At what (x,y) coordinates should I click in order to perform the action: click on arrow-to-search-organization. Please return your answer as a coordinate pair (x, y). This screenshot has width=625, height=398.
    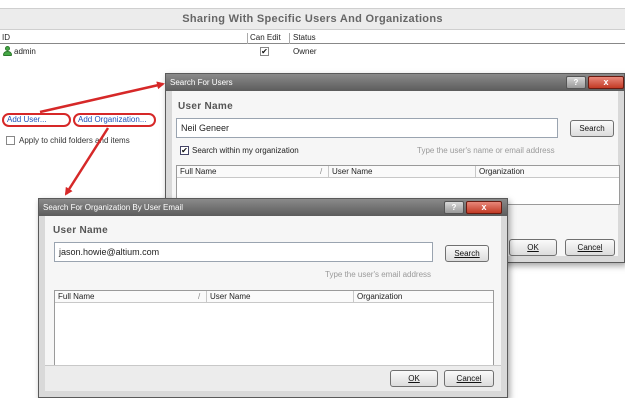
    Looking at the image, I should click on (87, 161).